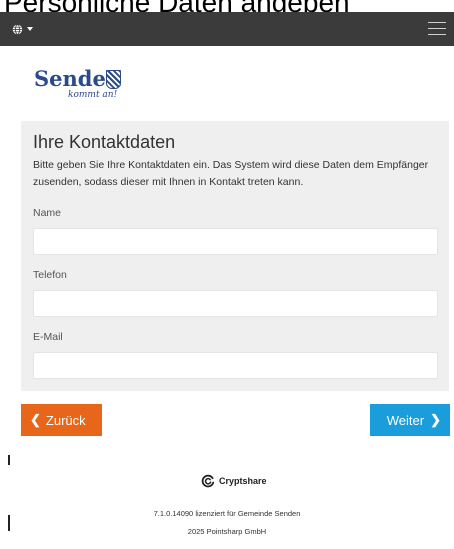  What do you see at coordinates (113, 79) in the screenshot?
I see `coat-of-arms-icon` at bounding box center [113, 79].